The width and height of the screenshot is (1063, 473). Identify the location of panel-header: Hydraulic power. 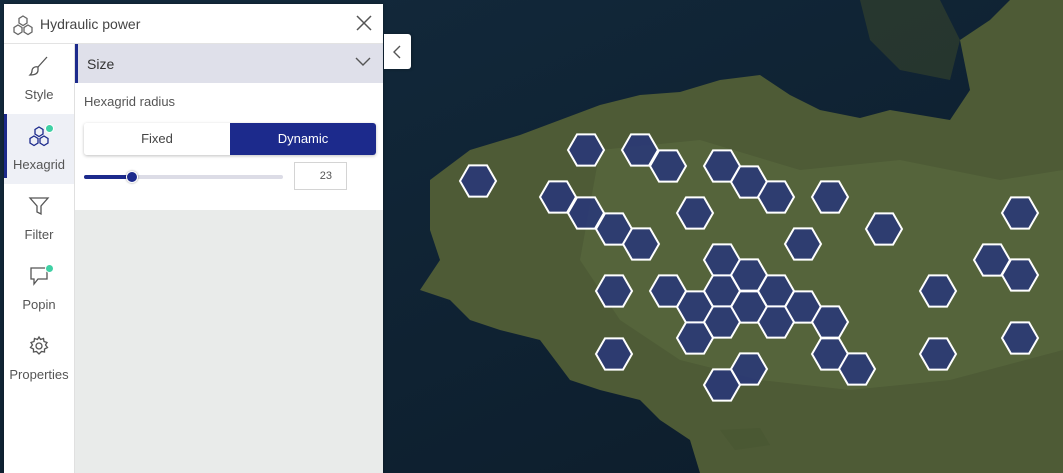
(193, 24).